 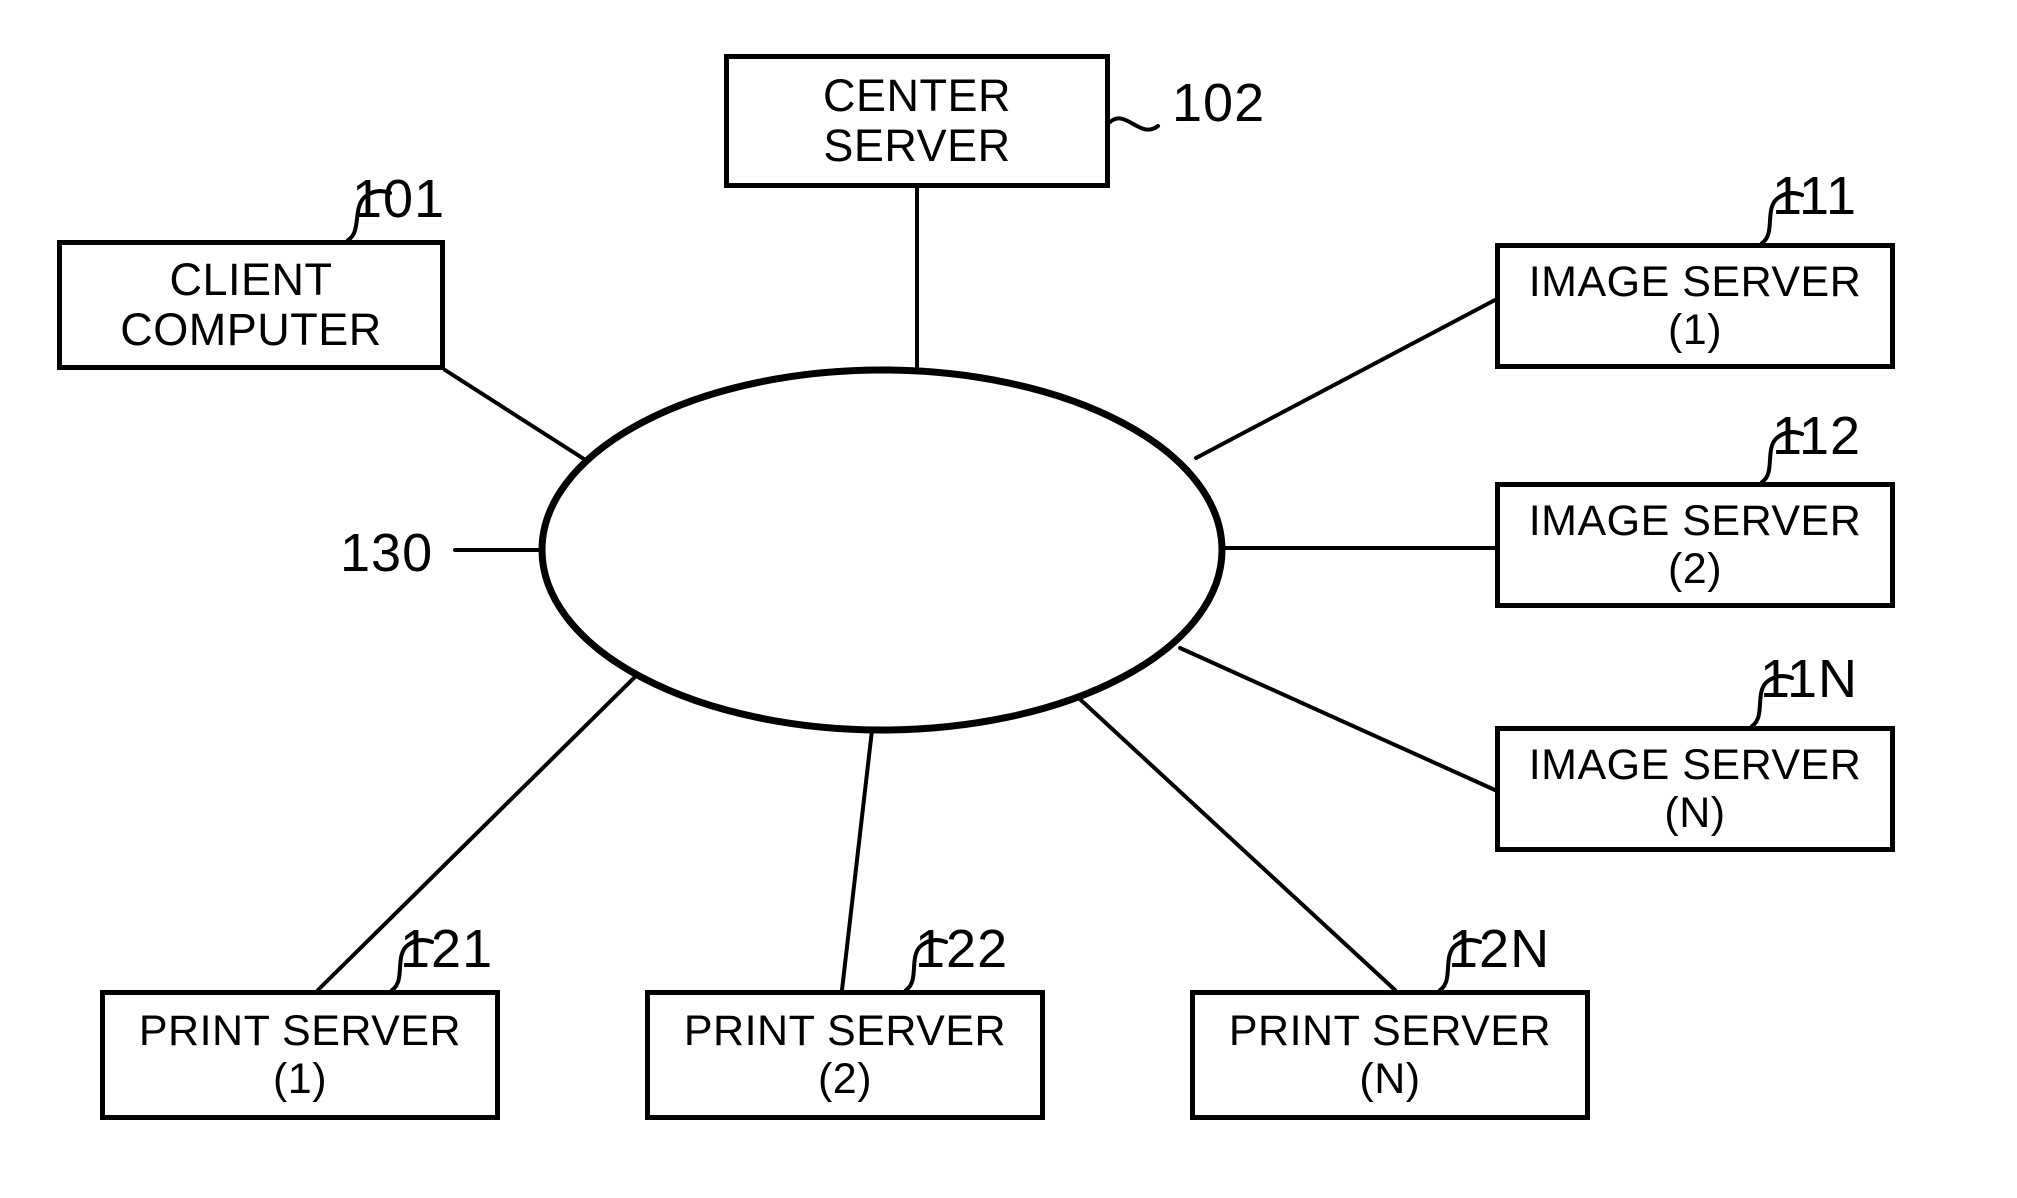 I want to click on reference-numeral-121: 121, so click(x=447, y=949).